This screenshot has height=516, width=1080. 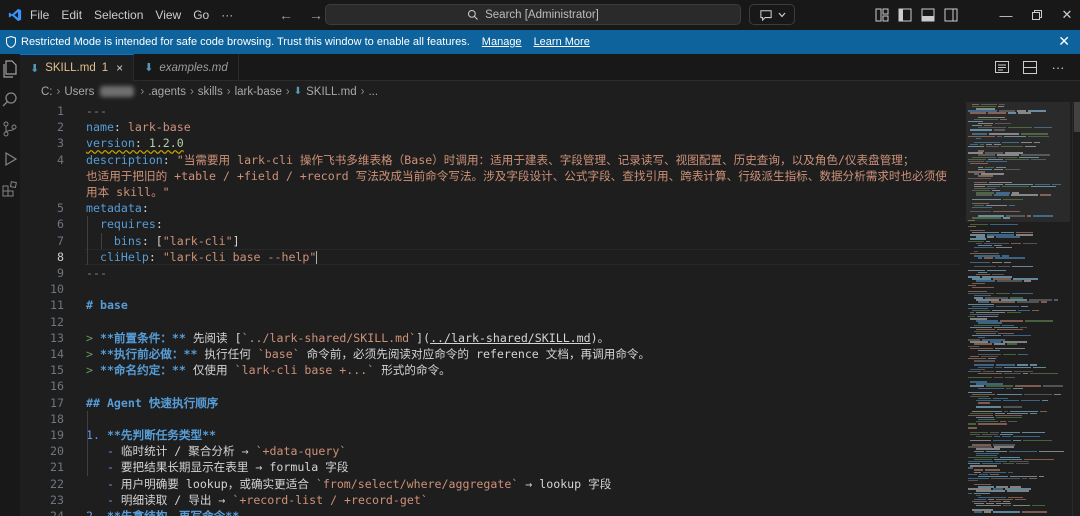 I want to click on menu-more-icon: ···, so click(x=227, y=15).